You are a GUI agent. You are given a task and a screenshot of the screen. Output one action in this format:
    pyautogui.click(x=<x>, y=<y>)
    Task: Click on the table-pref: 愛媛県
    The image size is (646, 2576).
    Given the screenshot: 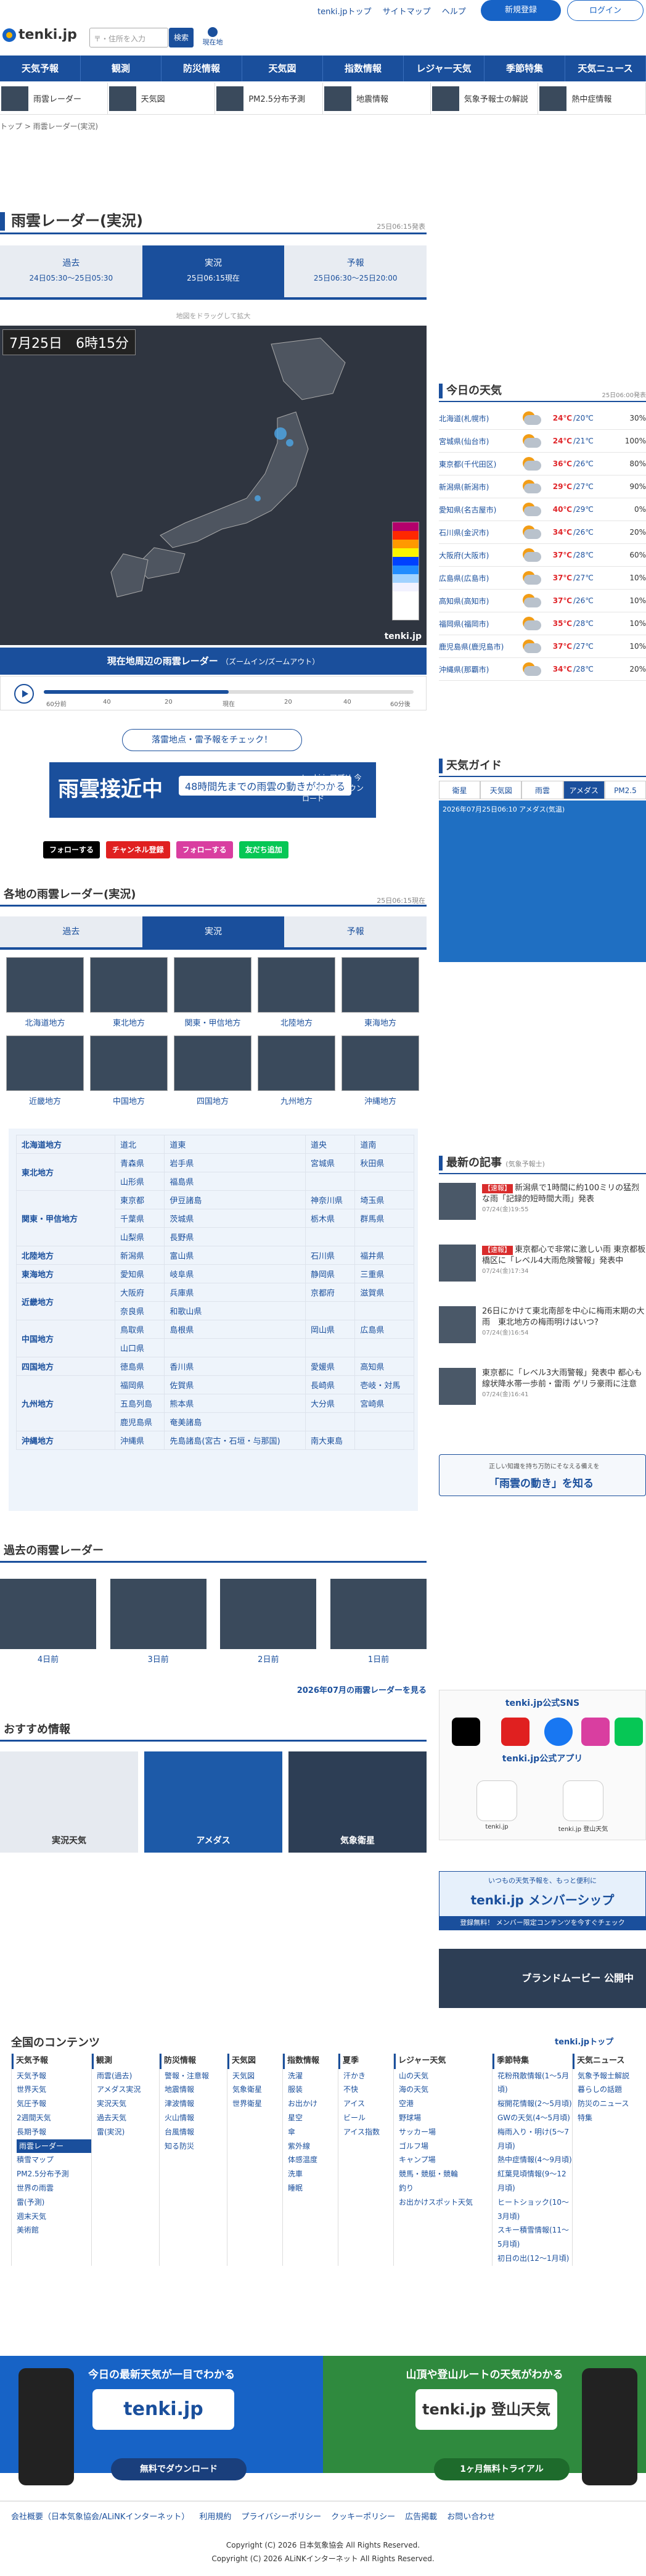 What is the action you would take?
    pyautogui.click(x=331, y=1366)
    